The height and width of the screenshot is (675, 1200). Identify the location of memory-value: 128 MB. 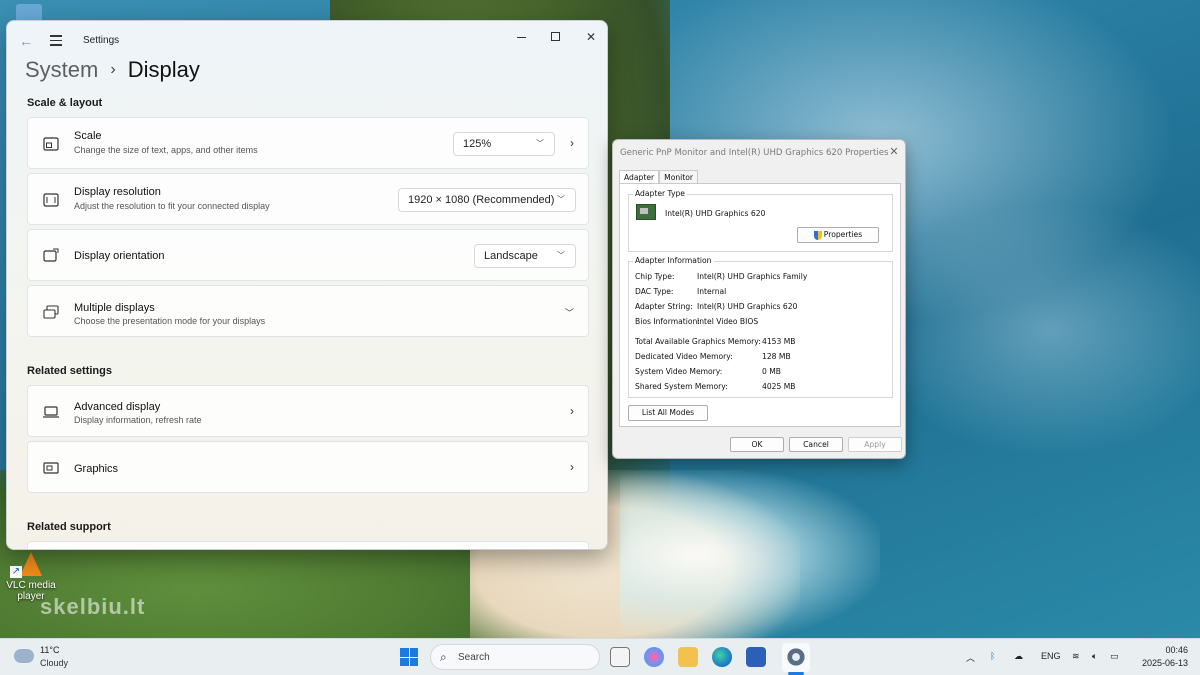
(776, 356).